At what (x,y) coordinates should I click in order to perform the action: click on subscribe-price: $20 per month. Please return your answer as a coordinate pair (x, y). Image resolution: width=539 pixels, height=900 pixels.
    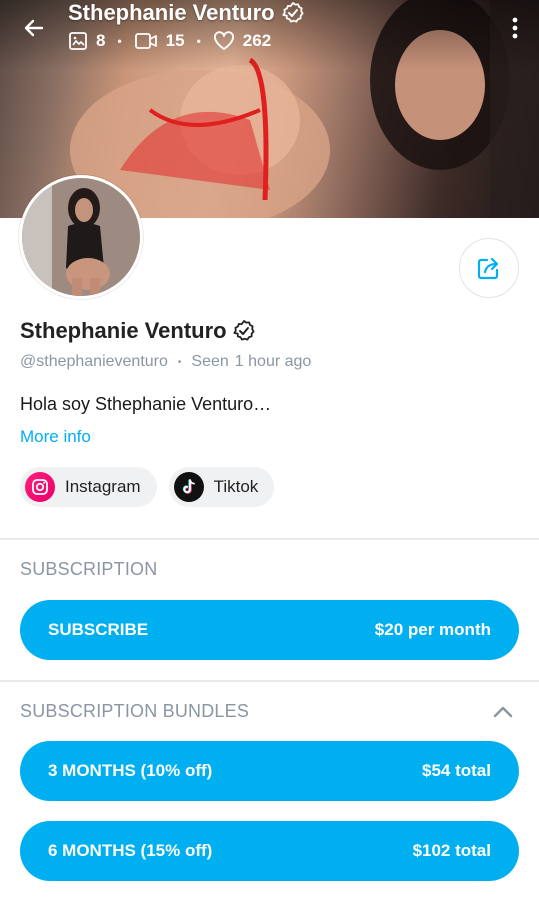
    Looking at the image, I should click on (432, 629).